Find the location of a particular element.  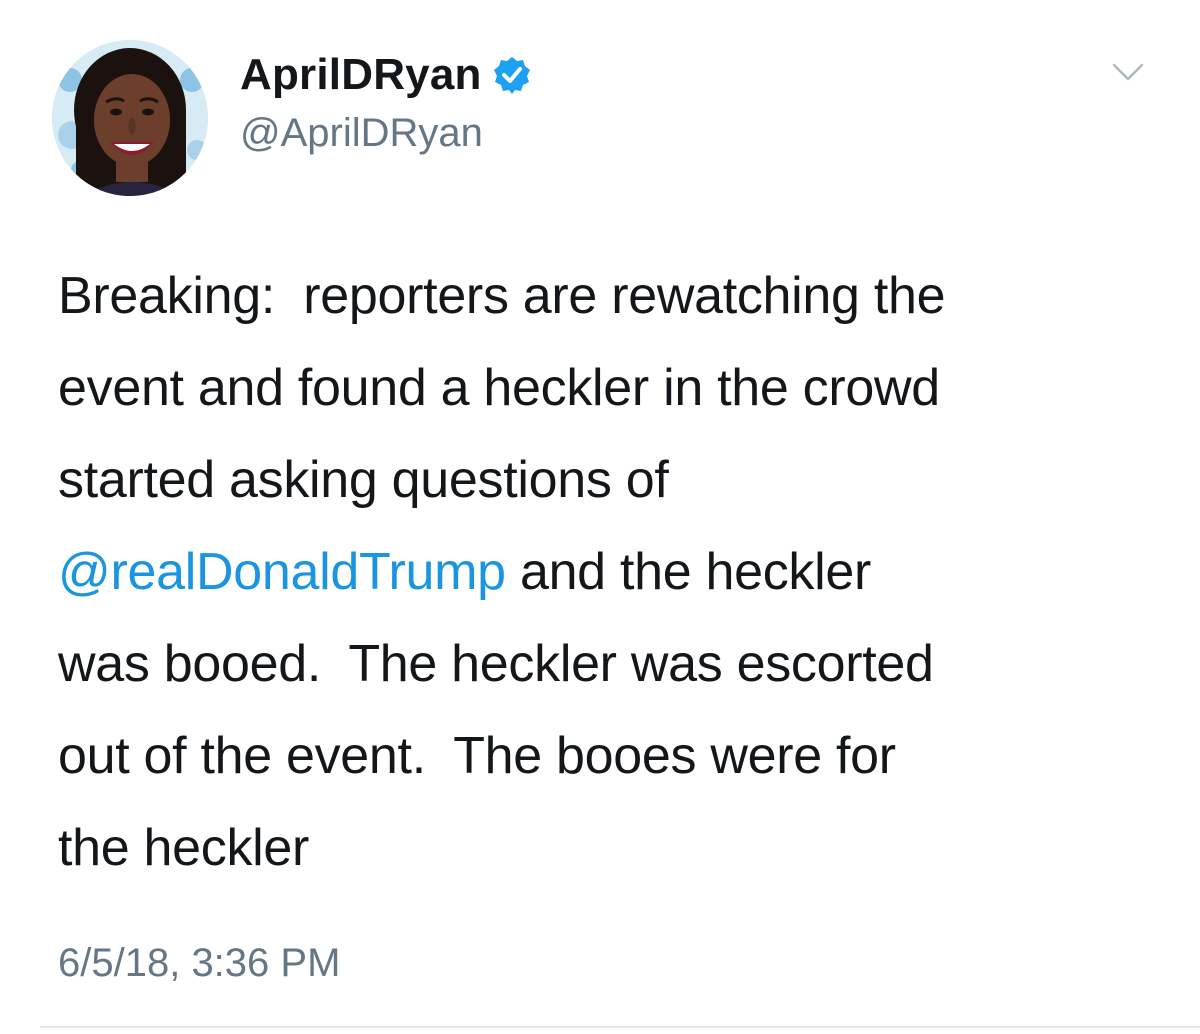

timestamp: 6/5/18, 3:36 PM is located at coordinates (199, 963).